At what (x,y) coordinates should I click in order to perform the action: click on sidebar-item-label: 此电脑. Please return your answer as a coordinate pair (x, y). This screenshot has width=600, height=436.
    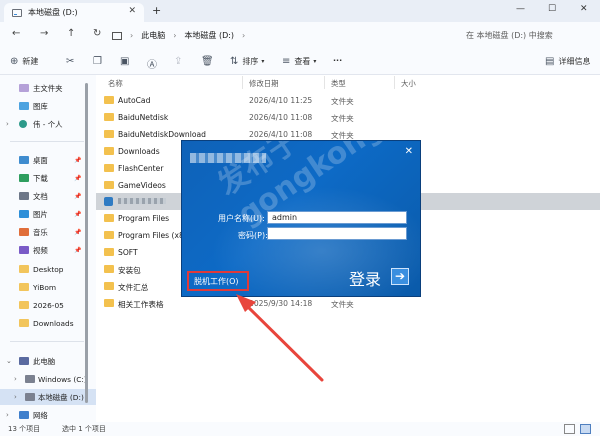
    Looking at the image, I should click on (44, 361).